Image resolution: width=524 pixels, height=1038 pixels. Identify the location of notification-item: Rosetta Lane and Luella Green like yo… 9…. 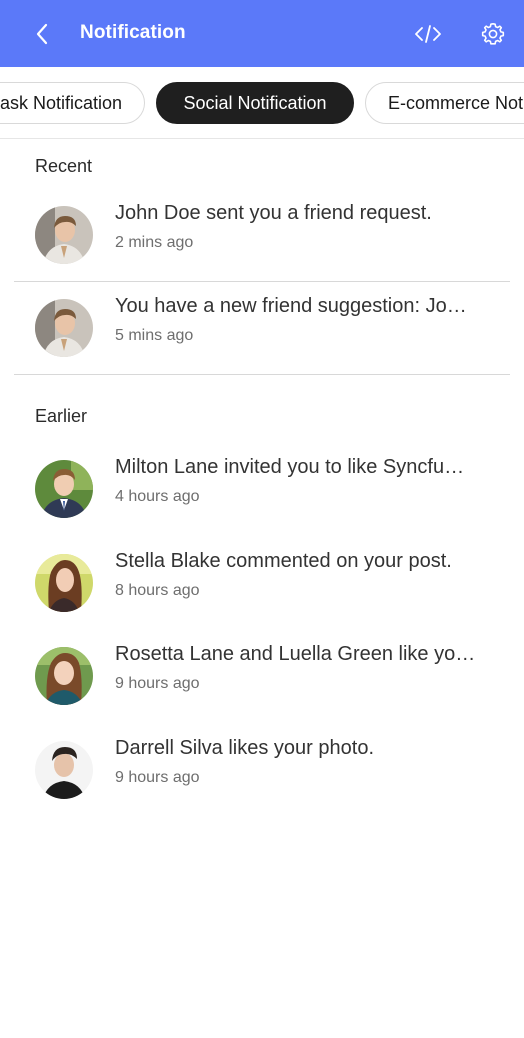
(262, 676).